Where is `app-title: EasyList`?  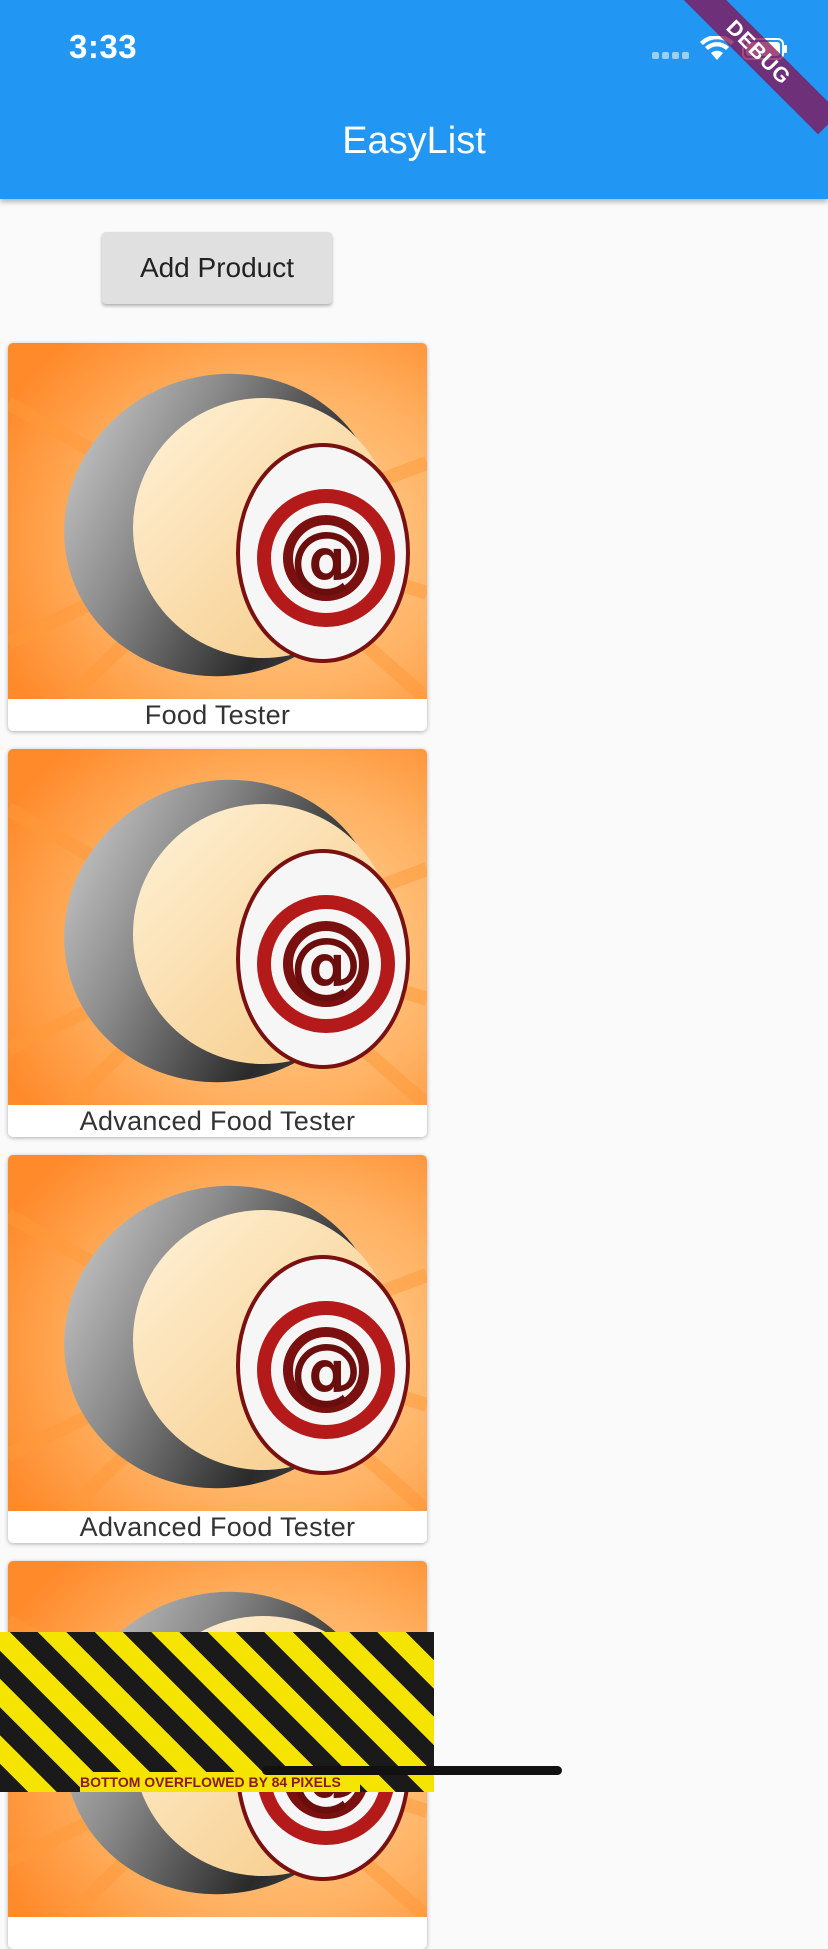 app-title: EasyList is located at coordinates (414, 141).